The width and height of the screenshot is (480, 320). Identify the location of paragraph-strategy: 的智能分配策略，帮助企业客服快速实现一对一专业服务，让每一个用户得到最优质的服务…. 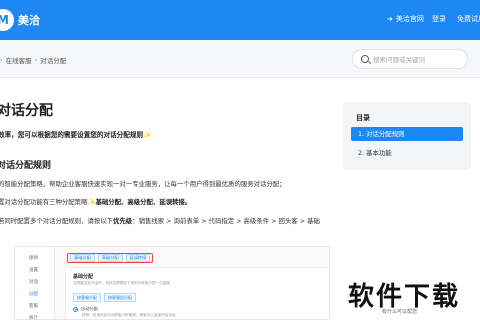
(143, 184).